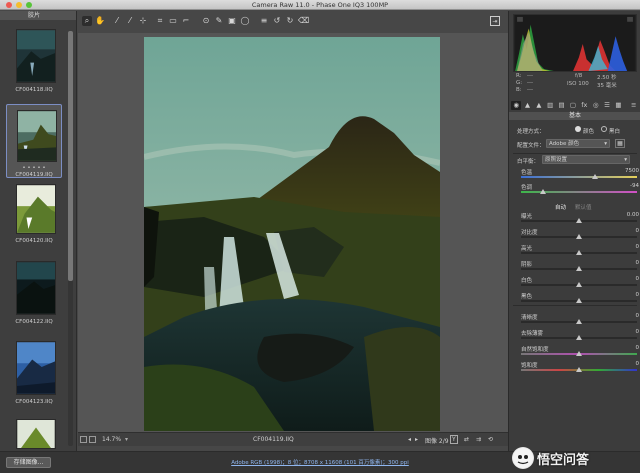 The width and height of the screenshot is (640, 473). Describe the element at coordinates (478, 439) in the screenshot. I see `copy-settings-icon: ⇉` at that location.